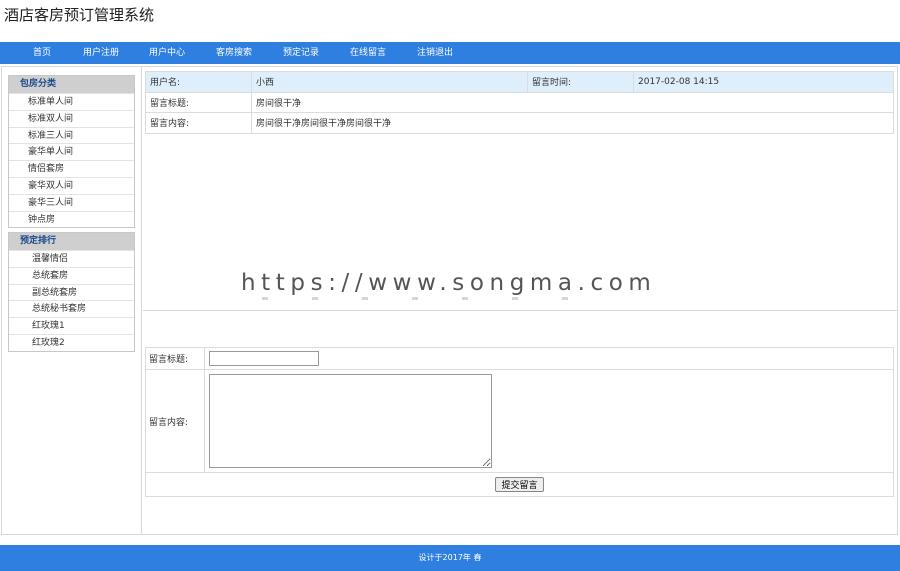  I want to click on category-item: 豪华三人间, so click(71, 202).